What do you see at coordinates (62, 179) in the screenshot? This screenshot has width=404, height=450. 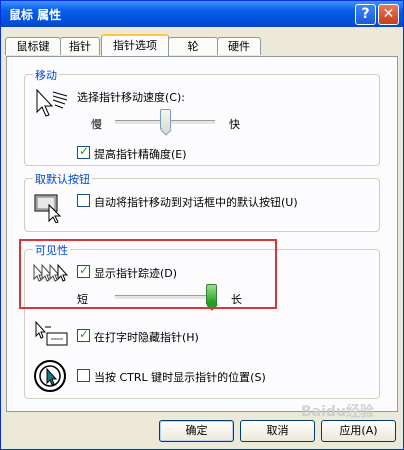 I see `snap-to-group-title: 取默认按钮` at bounding box center [62, 179].